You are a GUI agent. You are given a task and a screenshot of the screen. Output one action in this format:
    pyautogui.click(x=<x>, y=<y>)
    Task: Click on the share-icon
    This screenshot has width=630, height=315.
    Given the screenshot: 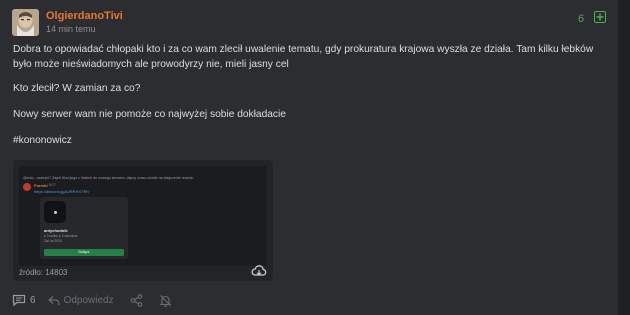 What is the action you would take?
    pyautogui.click(x=136, y=300)
    